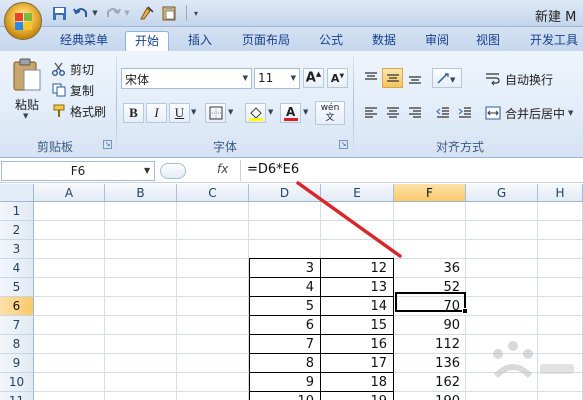  Describe the element at coordinates (357, 306) in the screenshot. I see `cell-e6: 14` at that location.